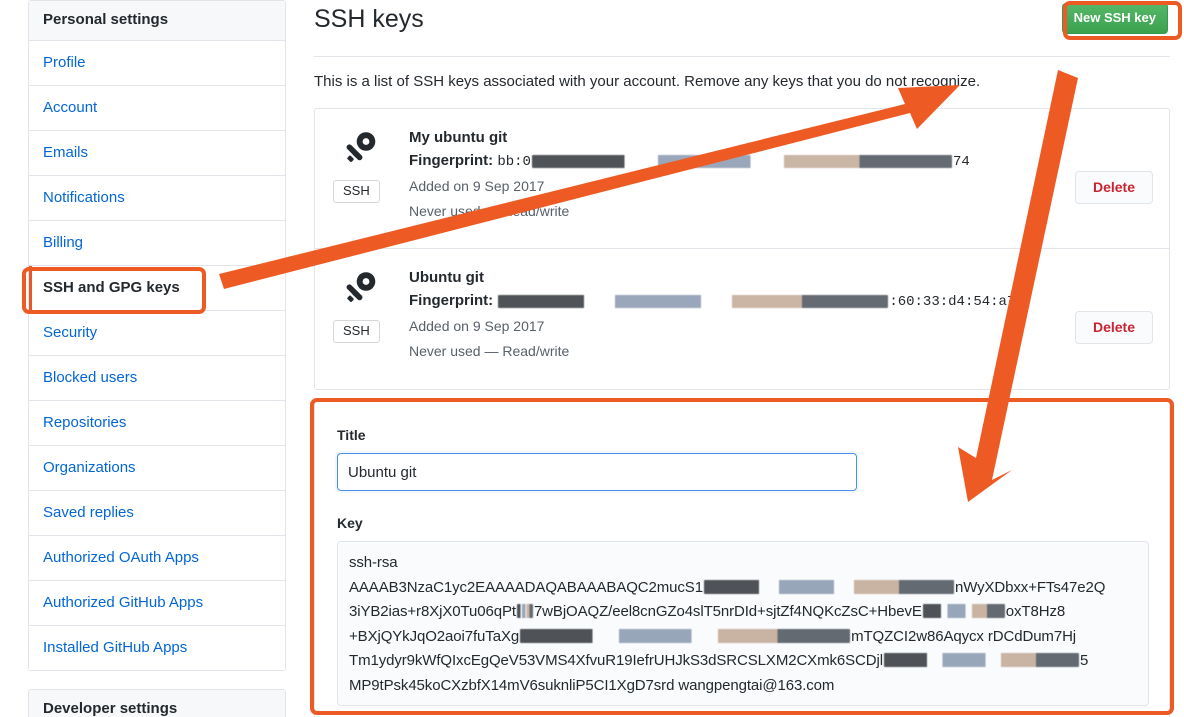 The height and width of the screenshot is (717, 1184). What do you see at coordinates (434, 636) in the screenshot?
I see `key-line-prefix: +BXjQYkJqO2aoi7fuTaXg` at bounding box center [434, 636].